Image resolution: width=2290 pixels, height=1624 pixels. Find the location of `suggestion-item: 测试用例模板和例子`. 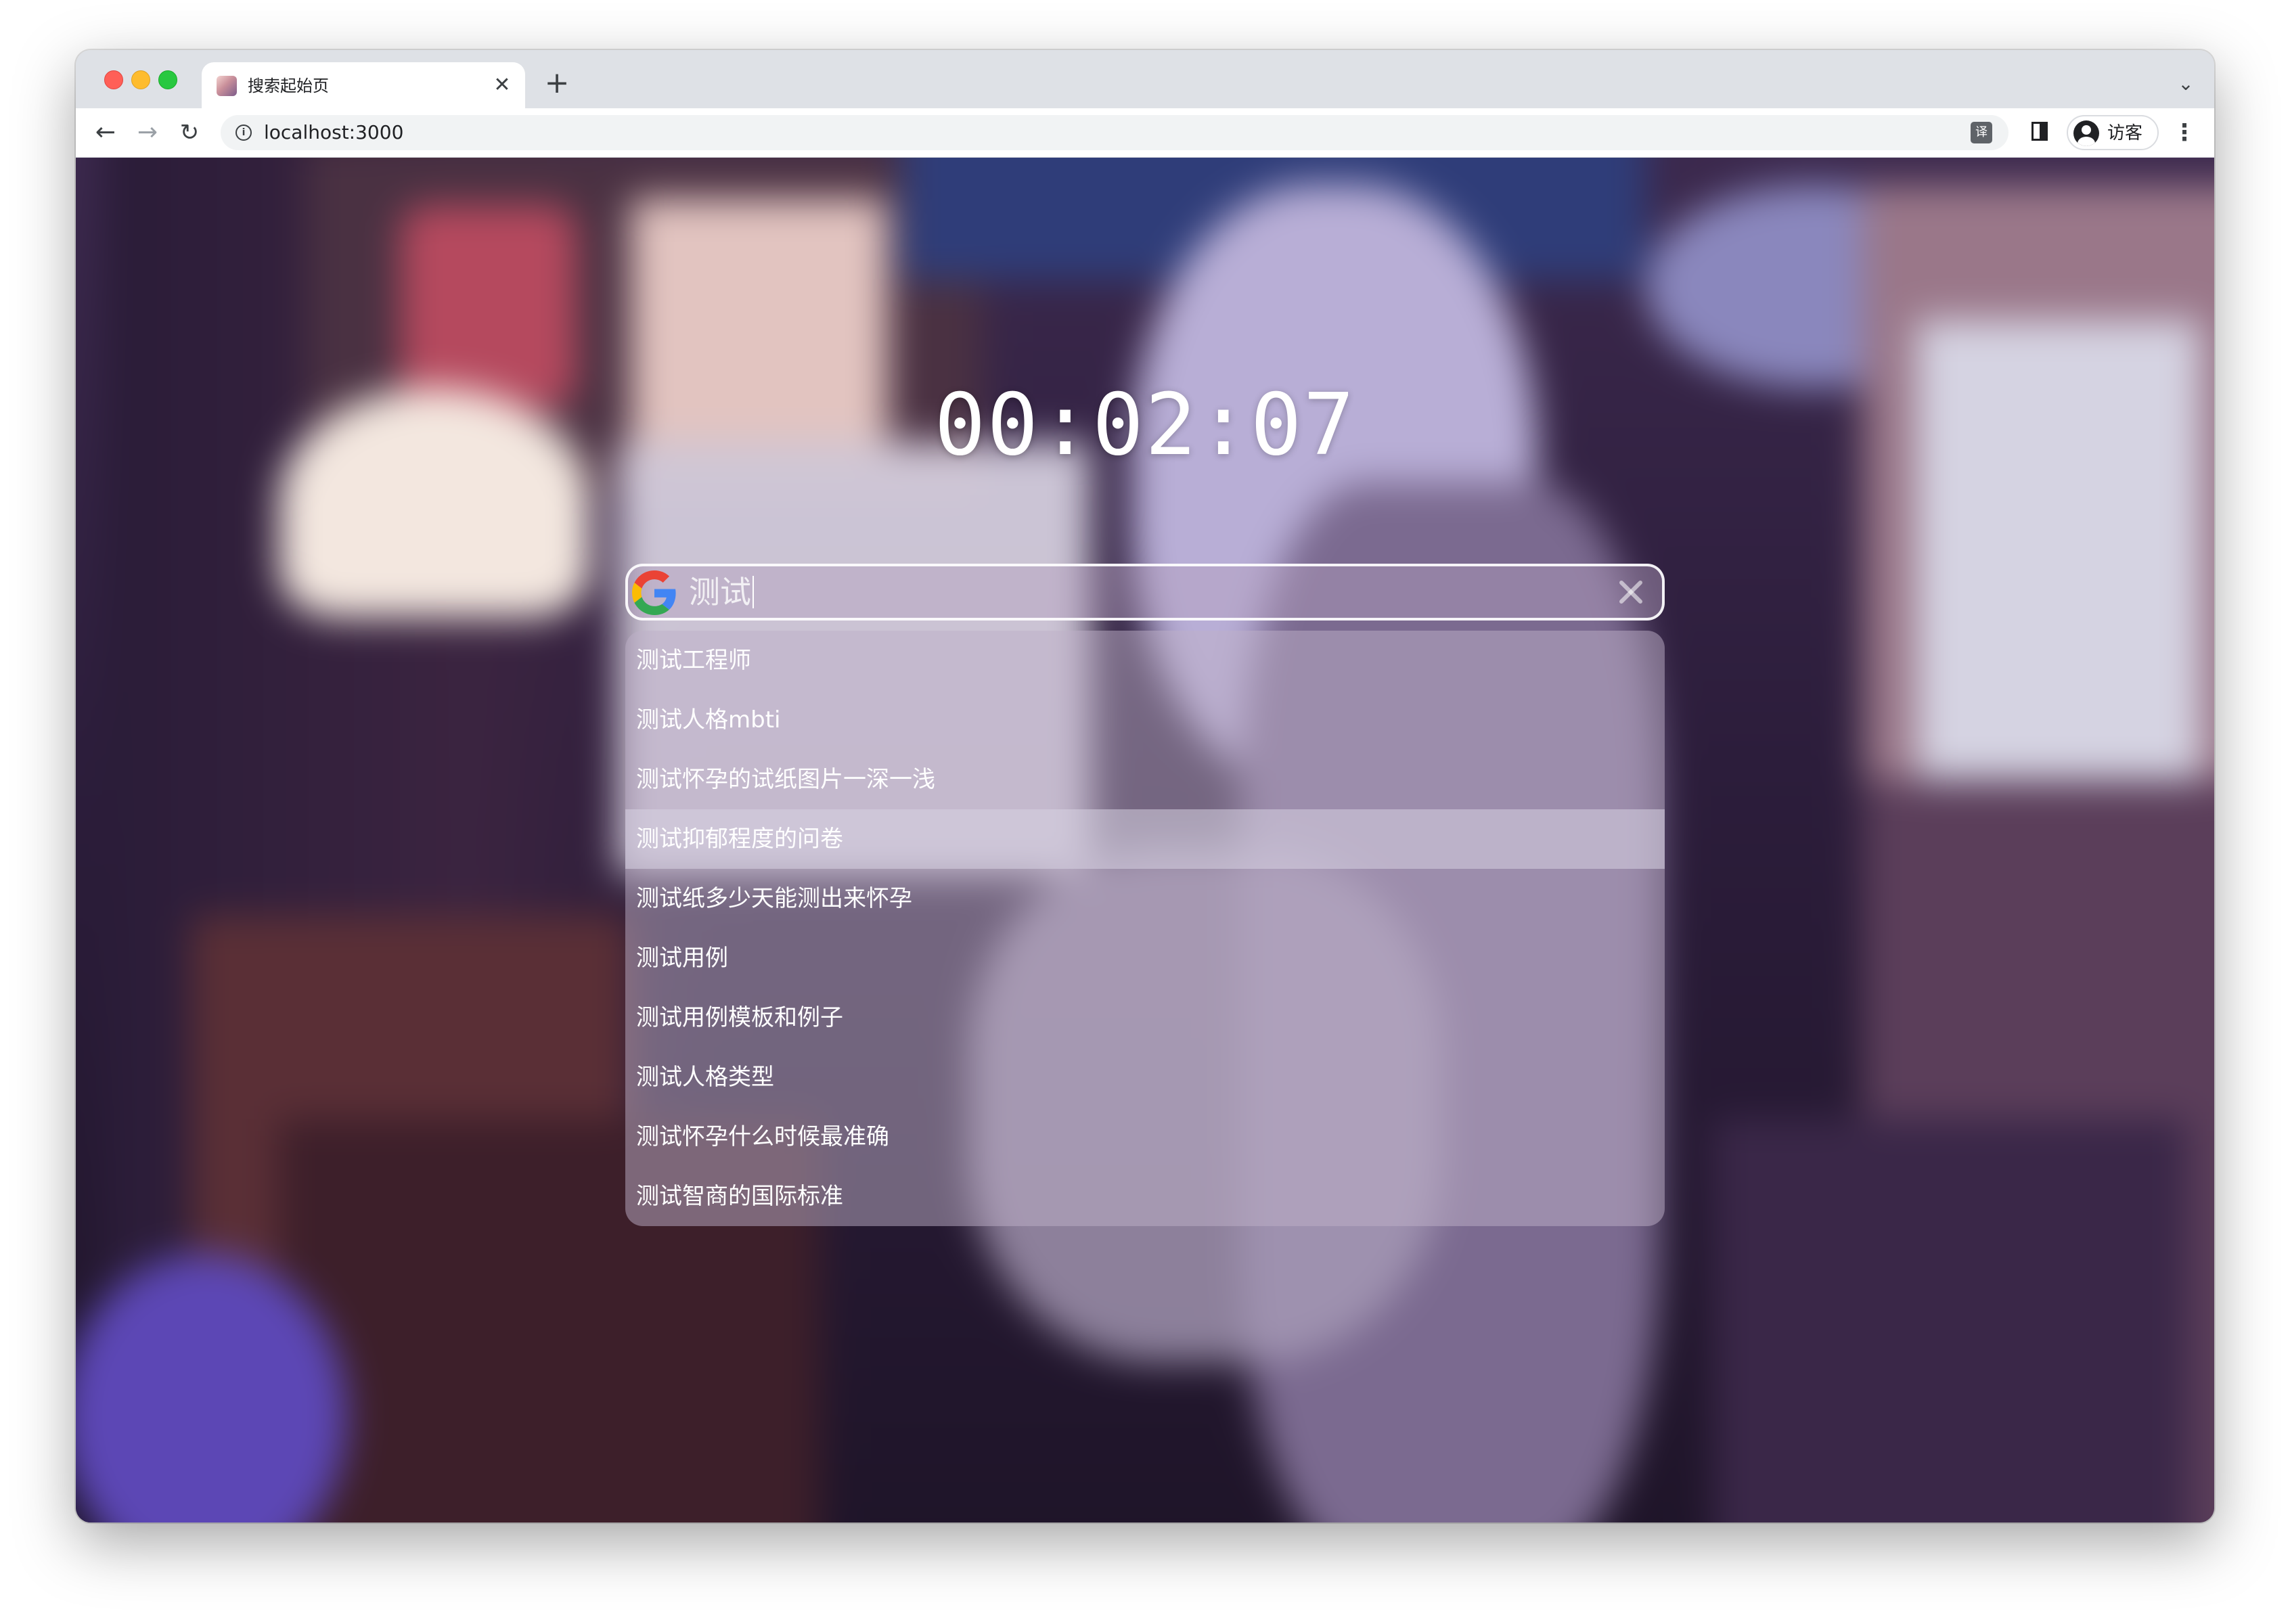

suggestion-item: 测试用例模板和例子 is located at coordinates (1145, 1017).